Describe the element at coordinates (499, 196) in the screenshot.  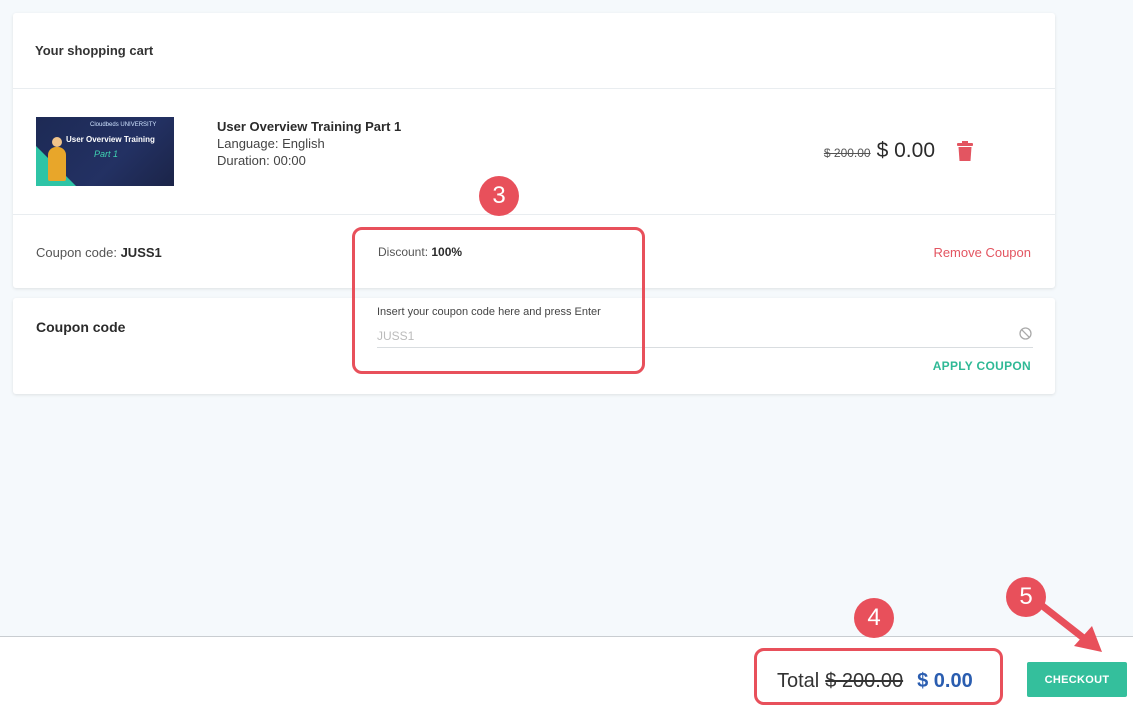
I see `annotation-step-3: 3` at that location.